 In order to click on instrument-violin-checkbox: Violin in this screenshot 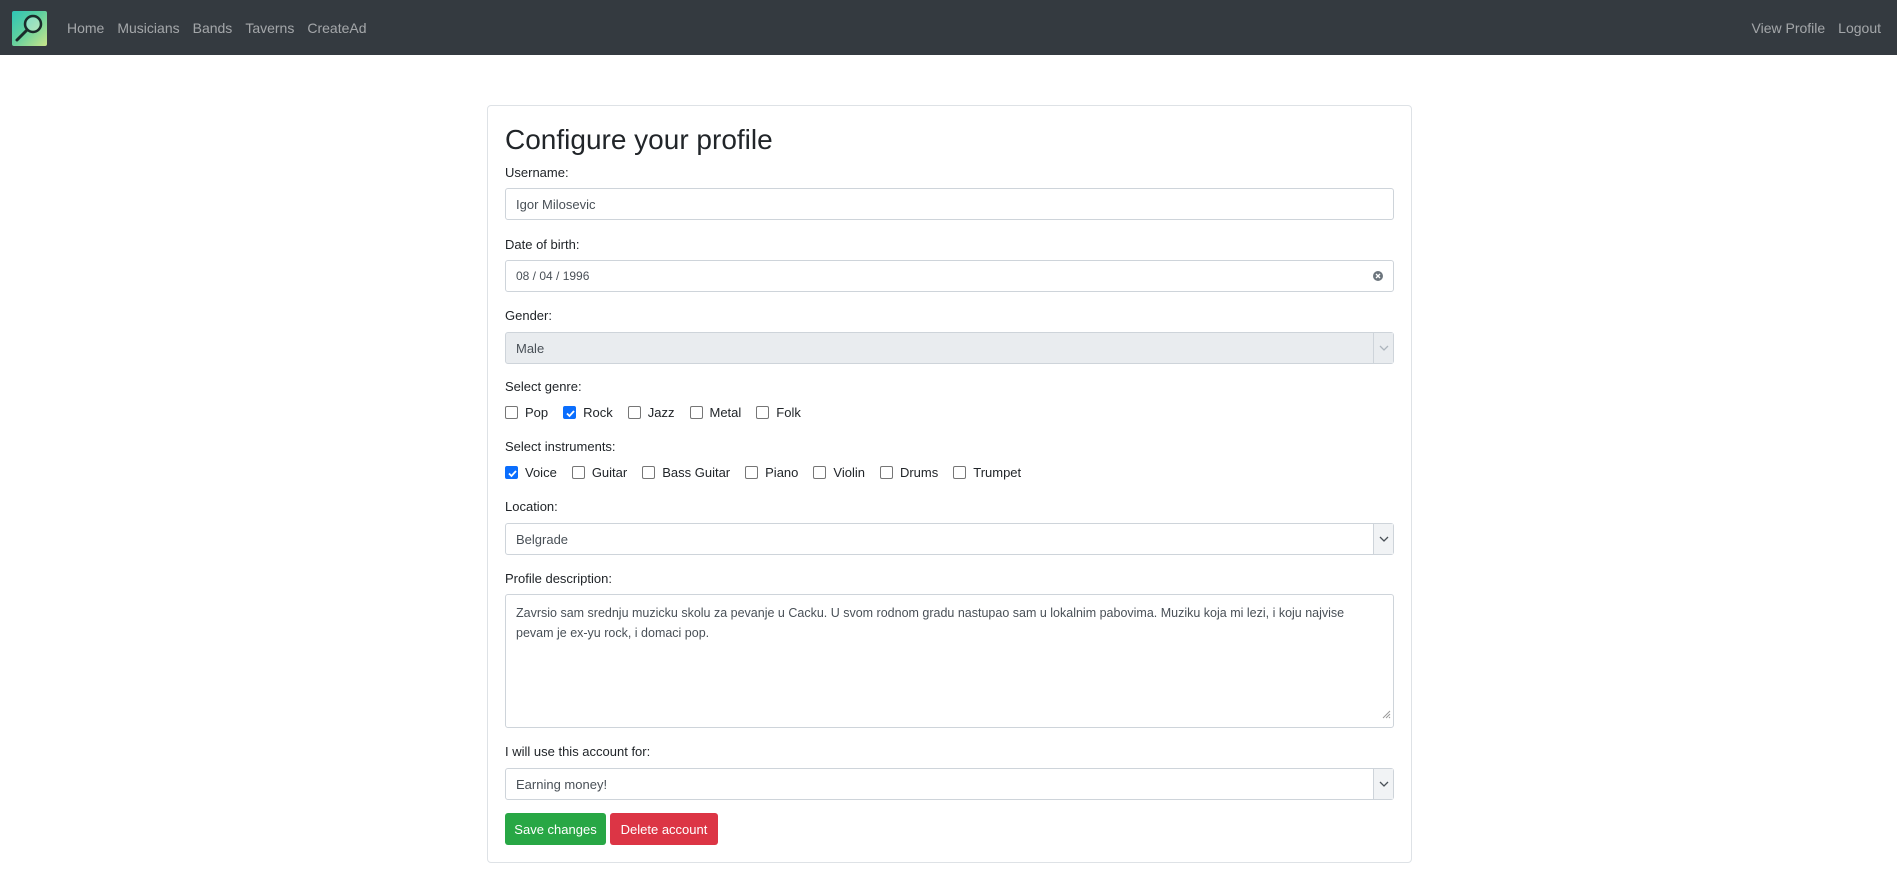, I will do `click(839, 472)`.